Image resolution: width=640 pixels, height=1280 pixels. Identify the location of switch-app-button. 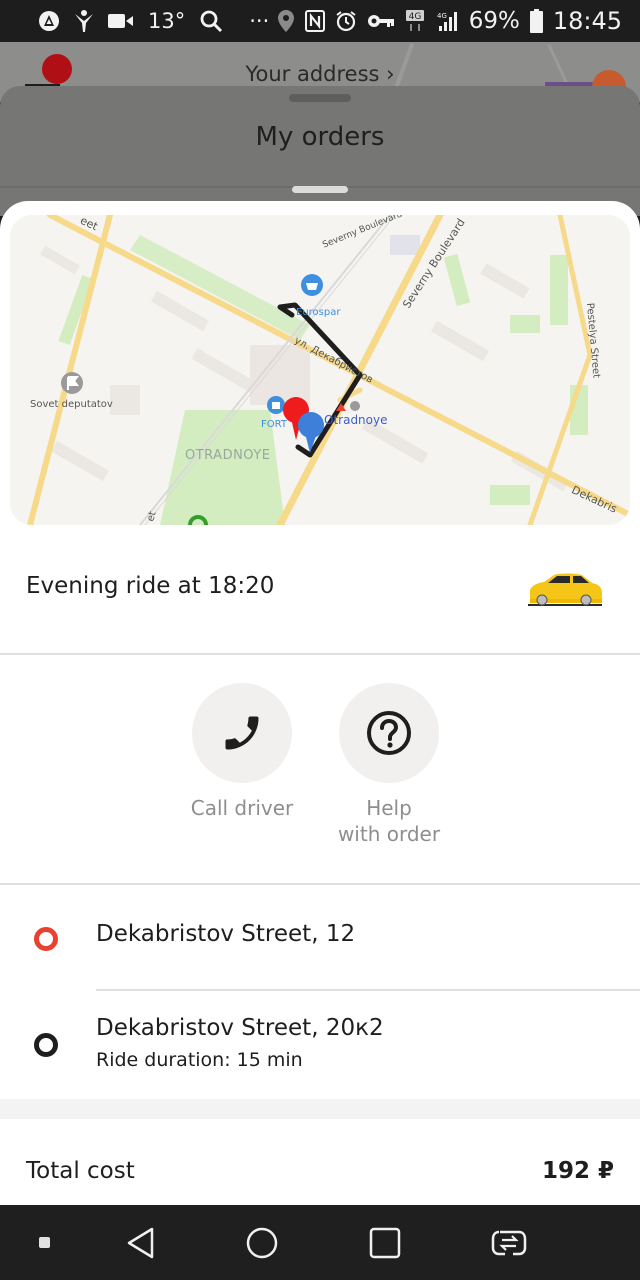
(509, 1243).